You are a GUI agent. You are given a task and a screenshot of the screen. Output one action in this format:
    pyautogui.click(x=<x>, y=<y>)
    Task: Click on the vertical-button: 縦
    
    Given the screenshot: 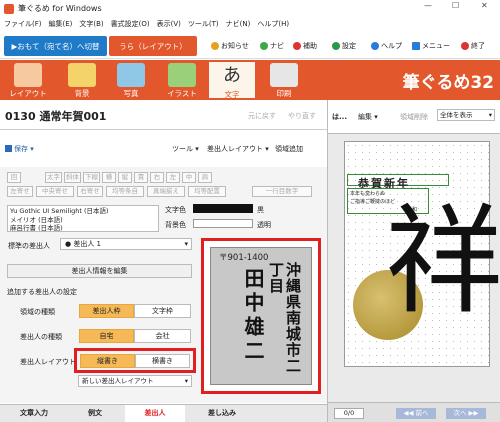 What is the action you would take?
    pyautogui.click(x=125, y=177)
    